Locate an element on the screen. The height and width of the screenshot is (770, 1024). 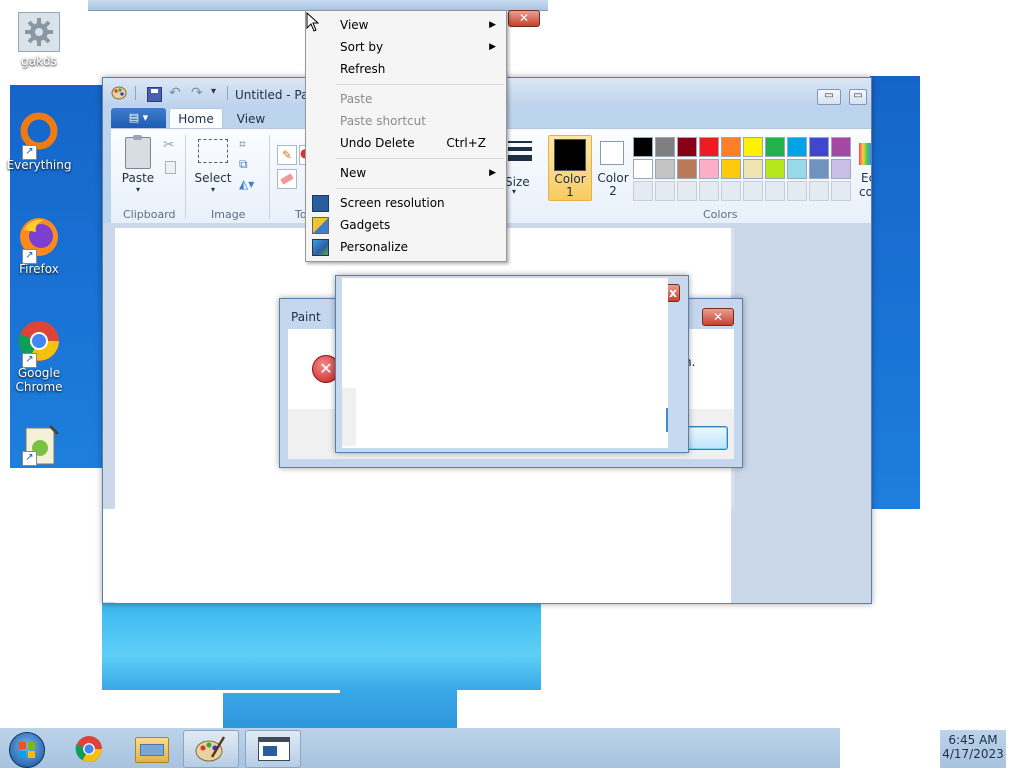
color-palette is located at coordinates (748, 170).